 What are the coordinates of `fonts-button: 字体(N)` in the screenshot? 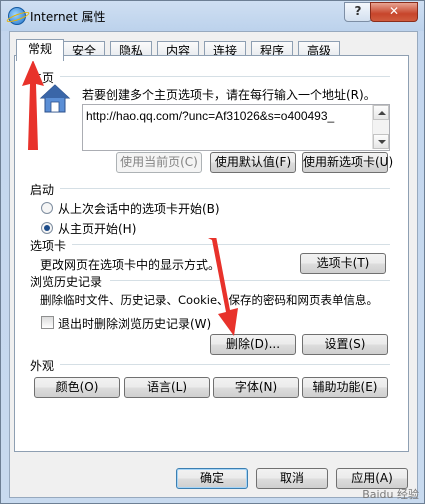 It's located at (256, 387).